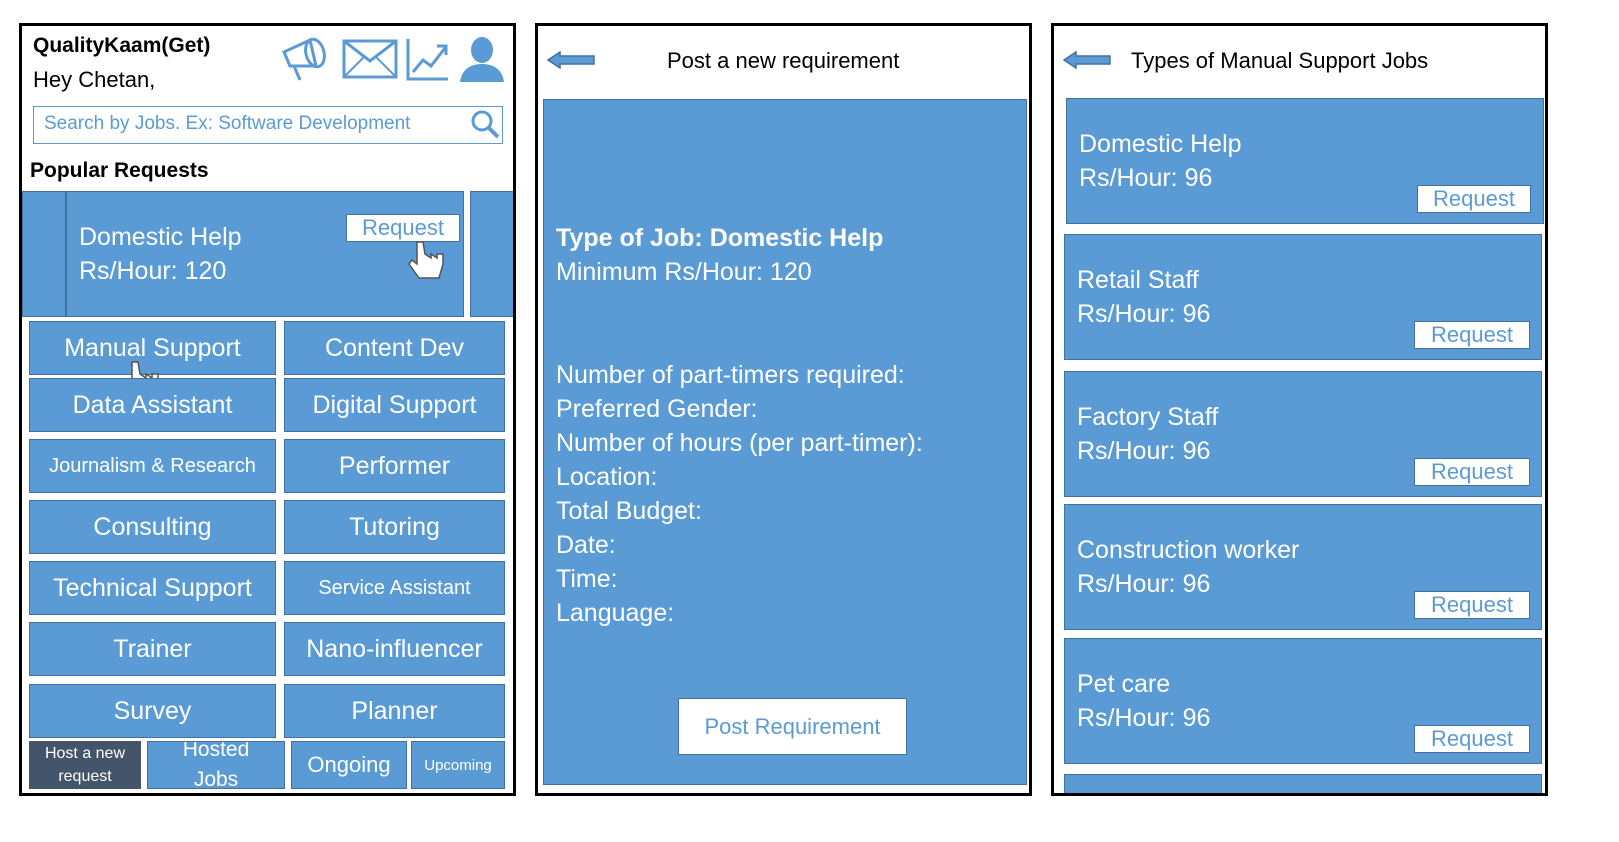 This screenshot has height=842, width=1619. What do you see at coordinates (587, 579) in the screenshot?
I see `field-time: Time:` at bounding box center [587, 579].